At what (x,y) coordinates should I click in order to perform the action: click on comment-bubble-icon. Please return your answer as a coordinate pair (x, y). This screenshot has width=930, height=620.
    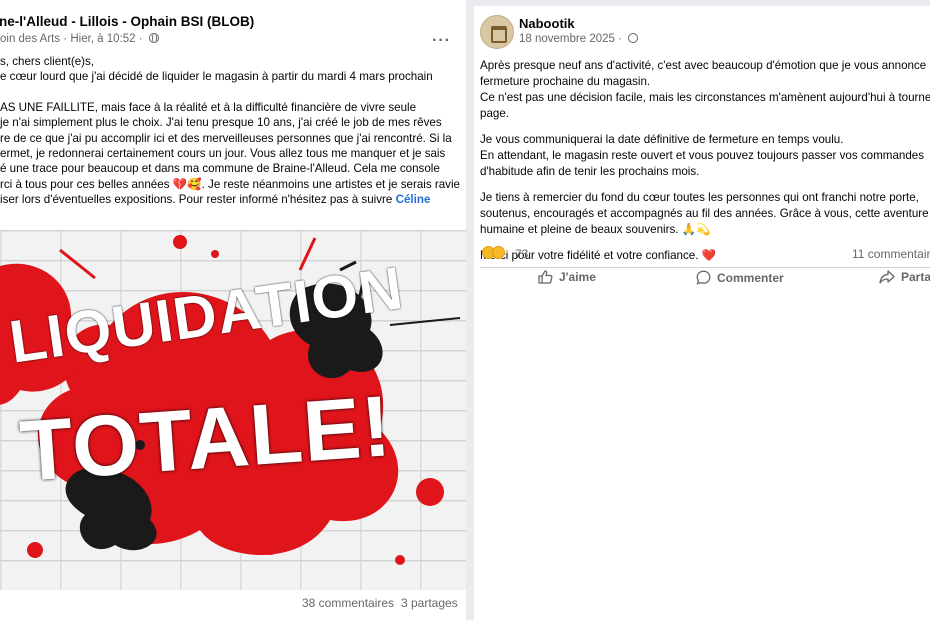
    Looking at the image, I should click on (703, 277).